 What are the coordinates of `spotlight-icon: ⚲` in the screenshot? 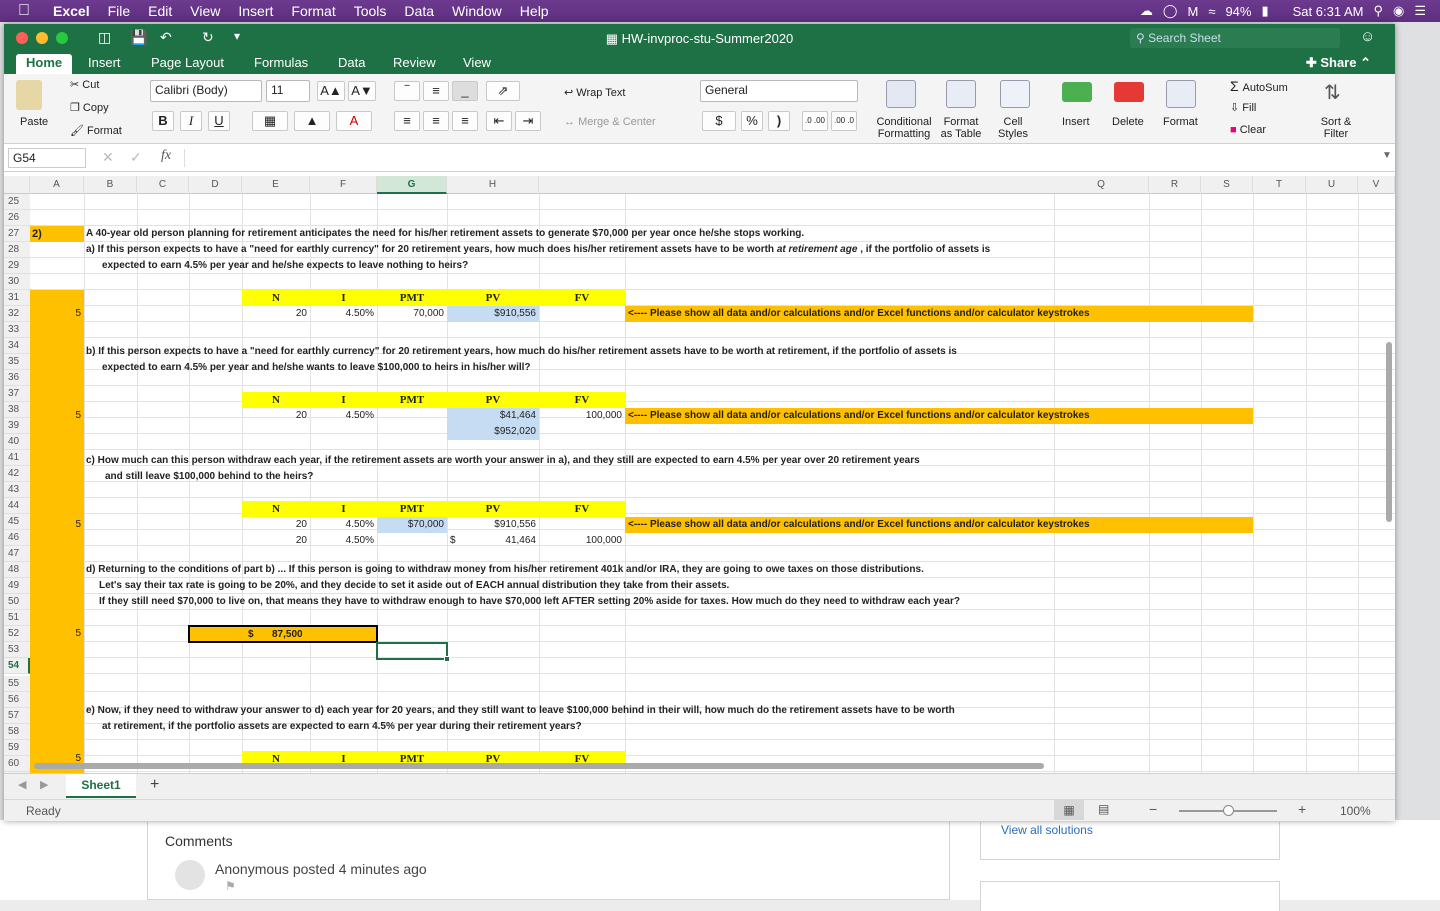 It's located at (1378, 11).